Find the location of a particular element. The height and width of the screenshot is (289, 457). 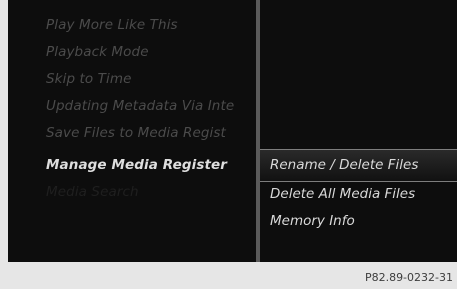

menu-item-play-more-like-this: Play More Like This is located at coordinates (112, 25).